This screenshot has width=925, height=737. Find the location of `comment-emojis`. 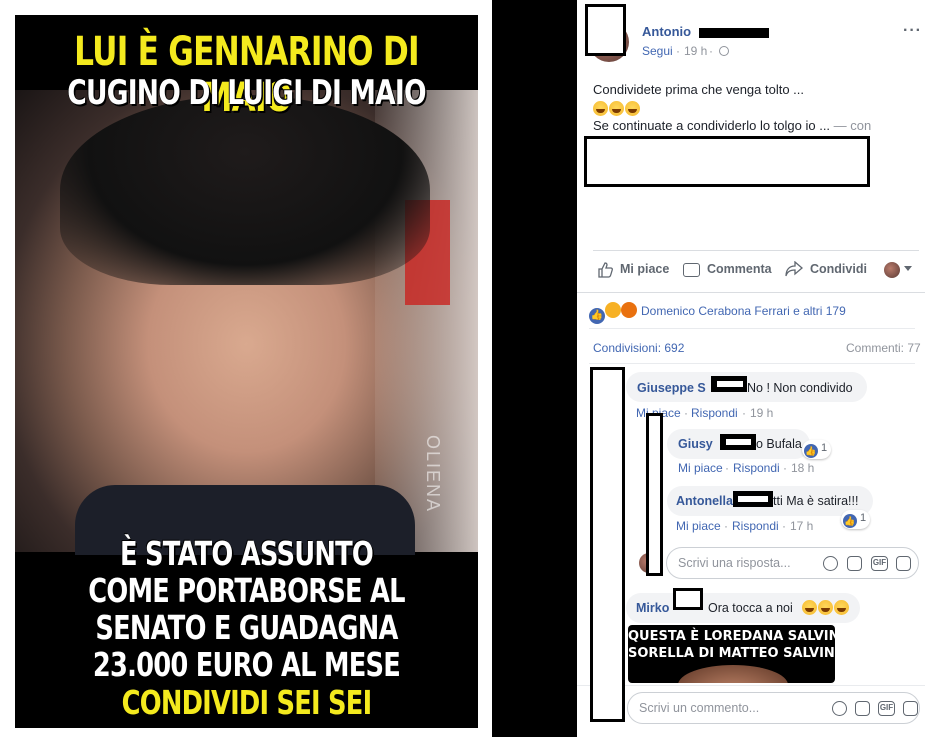

comment-emojis is located at coordinates (826, 608).